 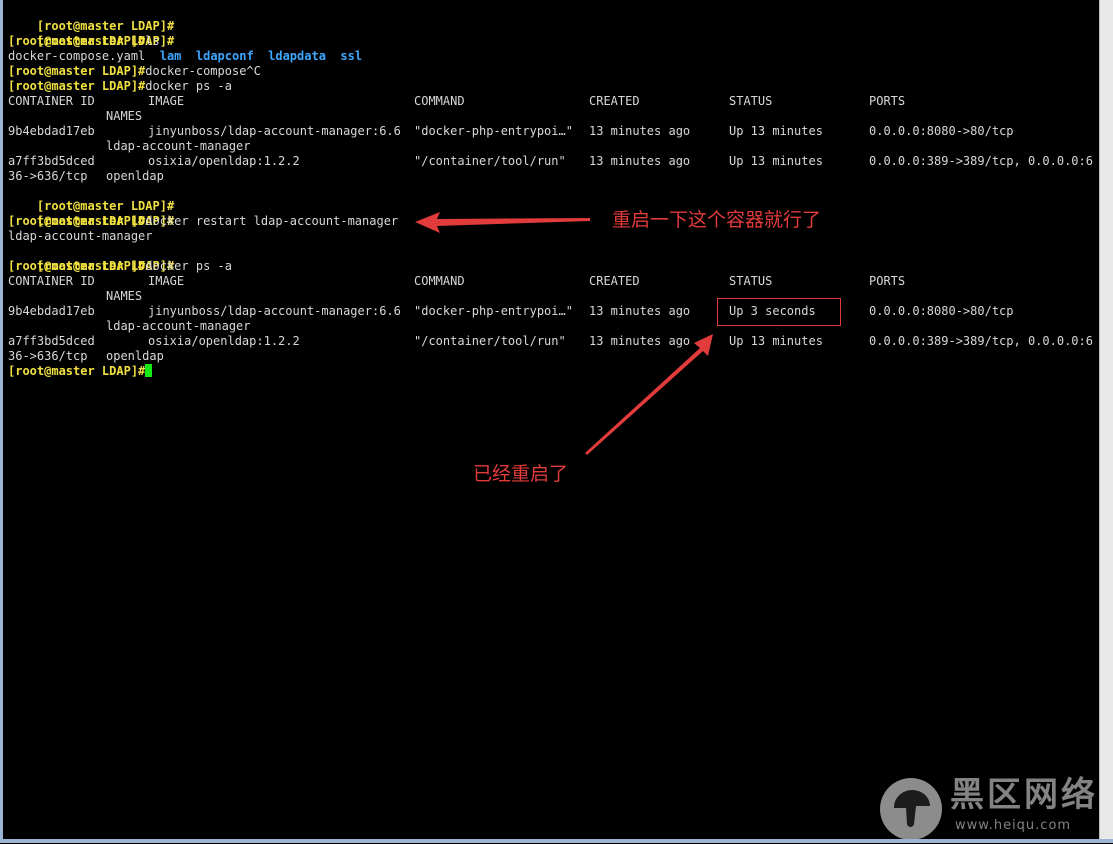 What do you see at coordinates (1106, 421) in the screenshot?
I see `window-frame-right` at bounding box center [1106, 421].